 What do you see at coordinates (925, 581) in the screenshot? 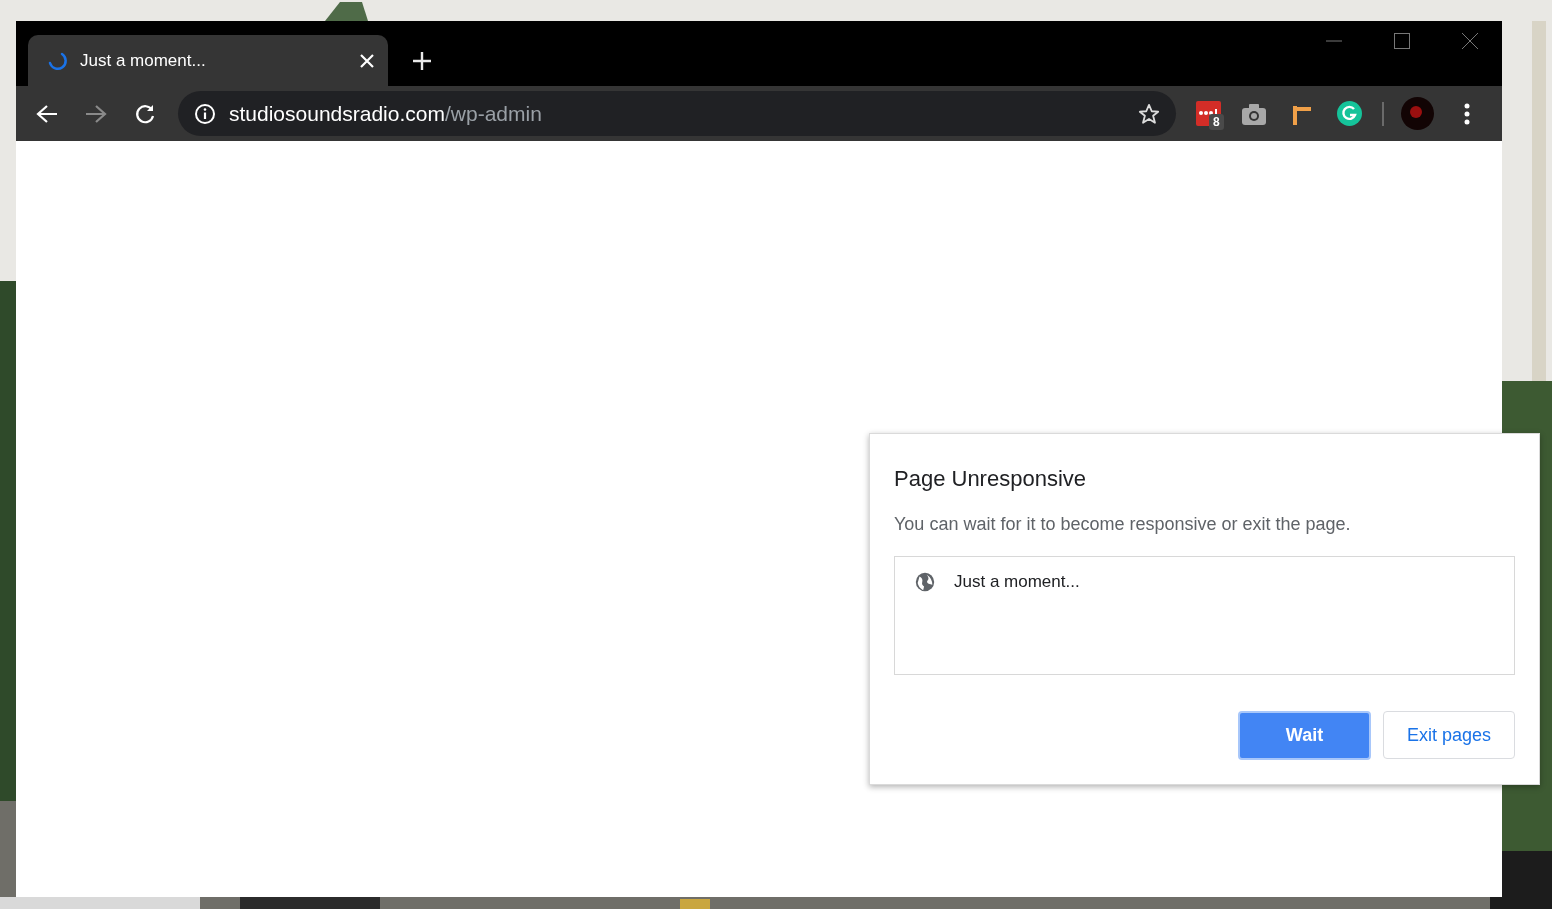
I see `globe-icon` at bounding box center [925, 581].